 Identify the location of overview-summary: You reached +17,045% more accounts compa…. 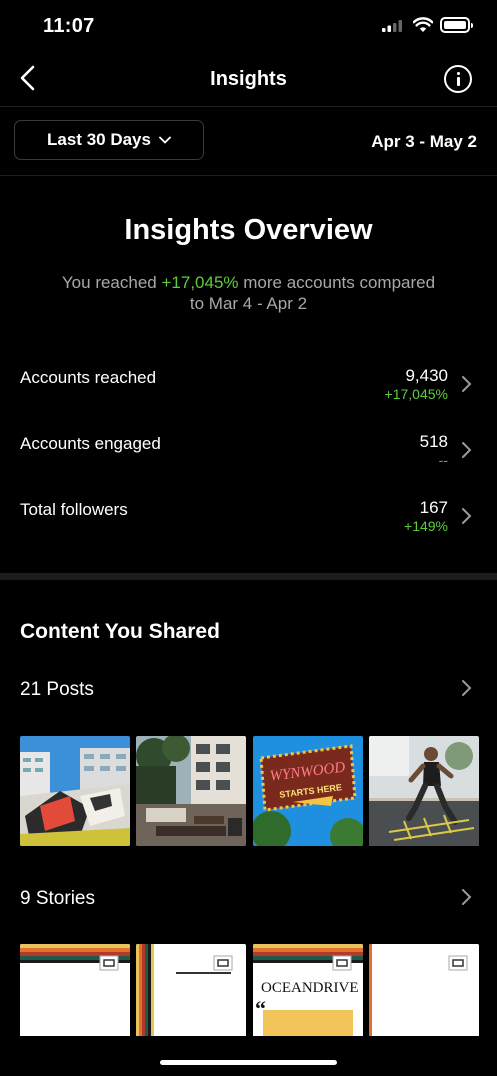
(248, 293).